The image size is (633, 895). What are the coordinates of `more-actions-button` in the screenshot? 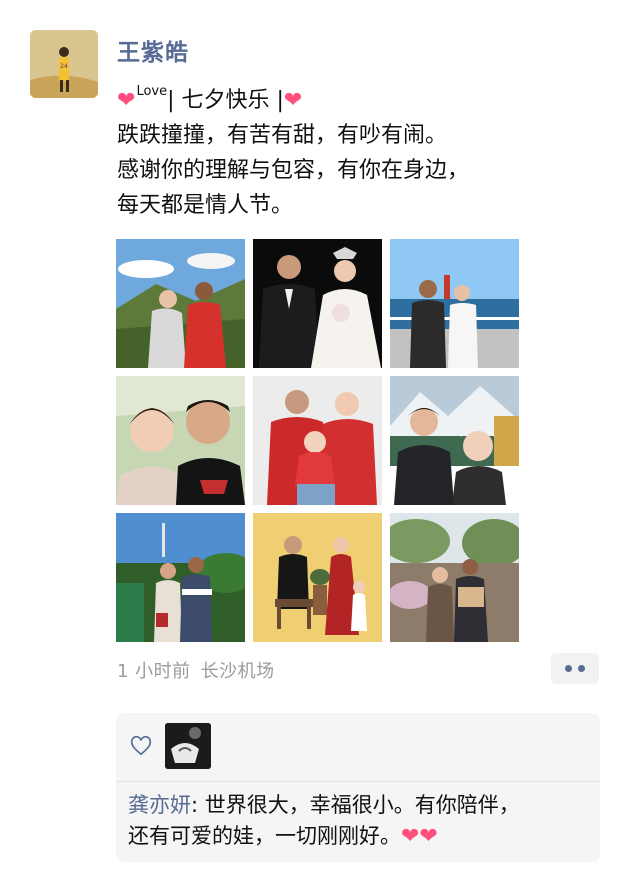 It's located at (575, 668).